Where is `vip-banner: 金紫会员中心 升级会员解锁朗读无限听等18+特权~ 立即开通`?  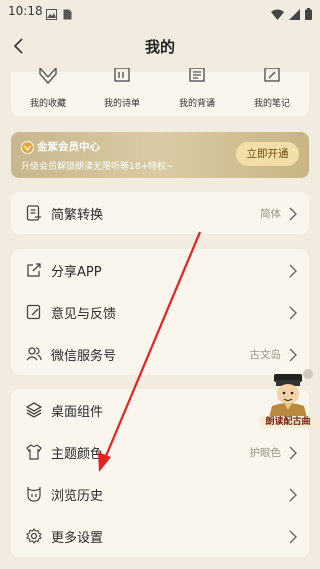 vip-banner: 金紫会员中心 升级会员解锁朗读无限听等18+特权~ 立即开通 is located at coordinates (160, 155).